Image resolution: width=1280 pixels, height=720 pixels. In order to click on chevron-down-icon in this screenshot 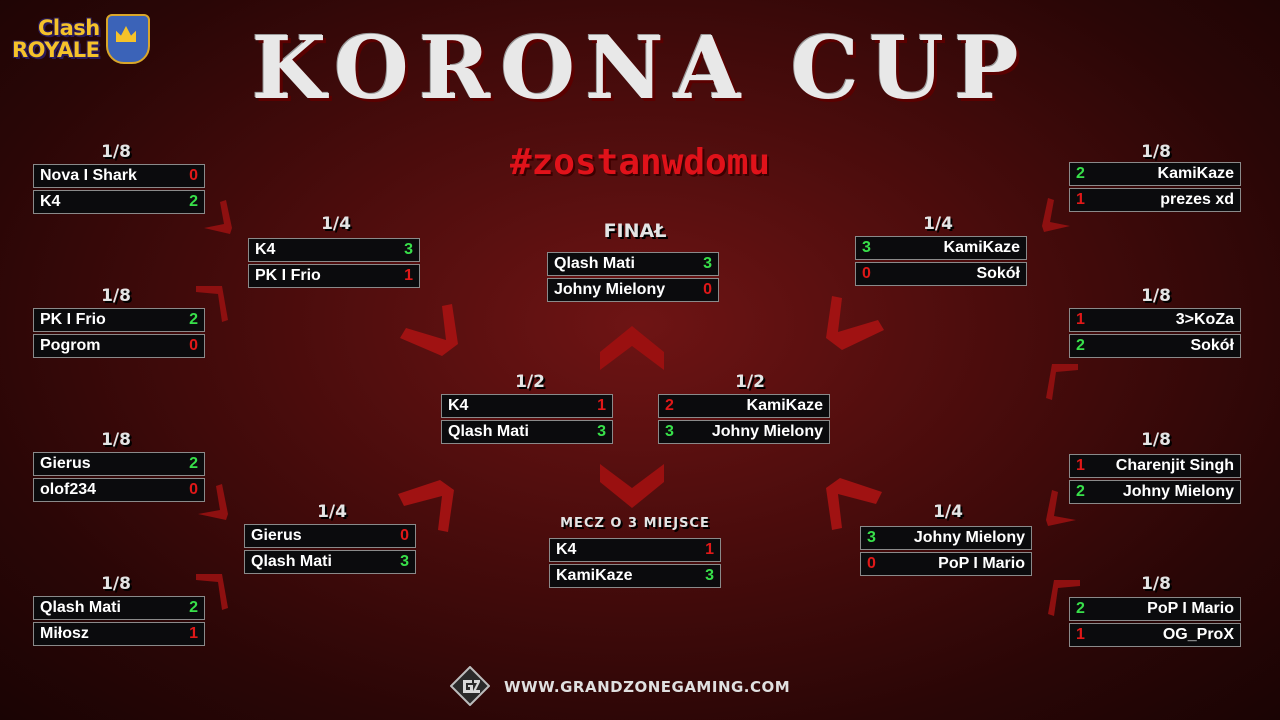, I will do `click(632, 485)`.